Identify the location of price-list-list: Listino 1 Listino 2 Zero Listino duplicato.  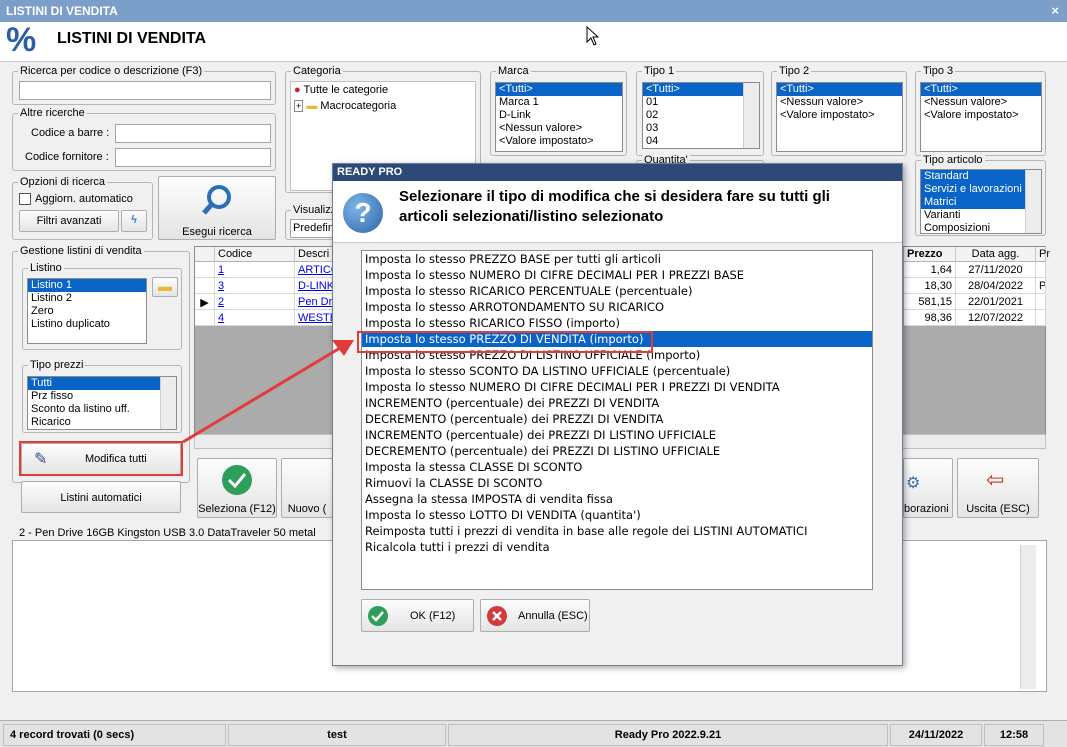
(87, 311).